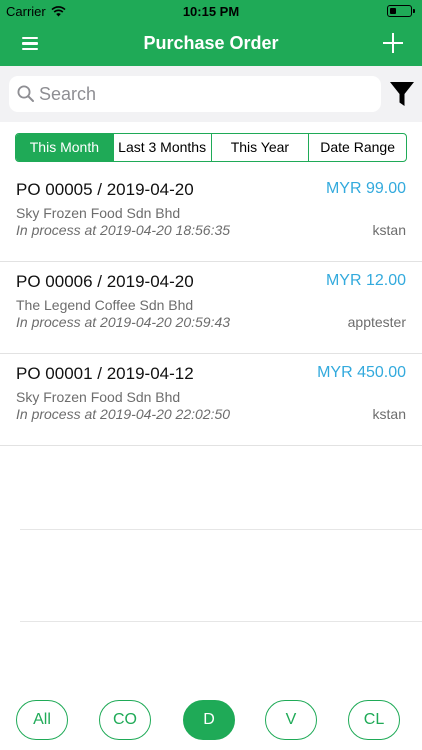 This screenshot has width=422, height=750. I want to click on po-company: The Legend Coffee Sdn Bhd, so click(105, 305).